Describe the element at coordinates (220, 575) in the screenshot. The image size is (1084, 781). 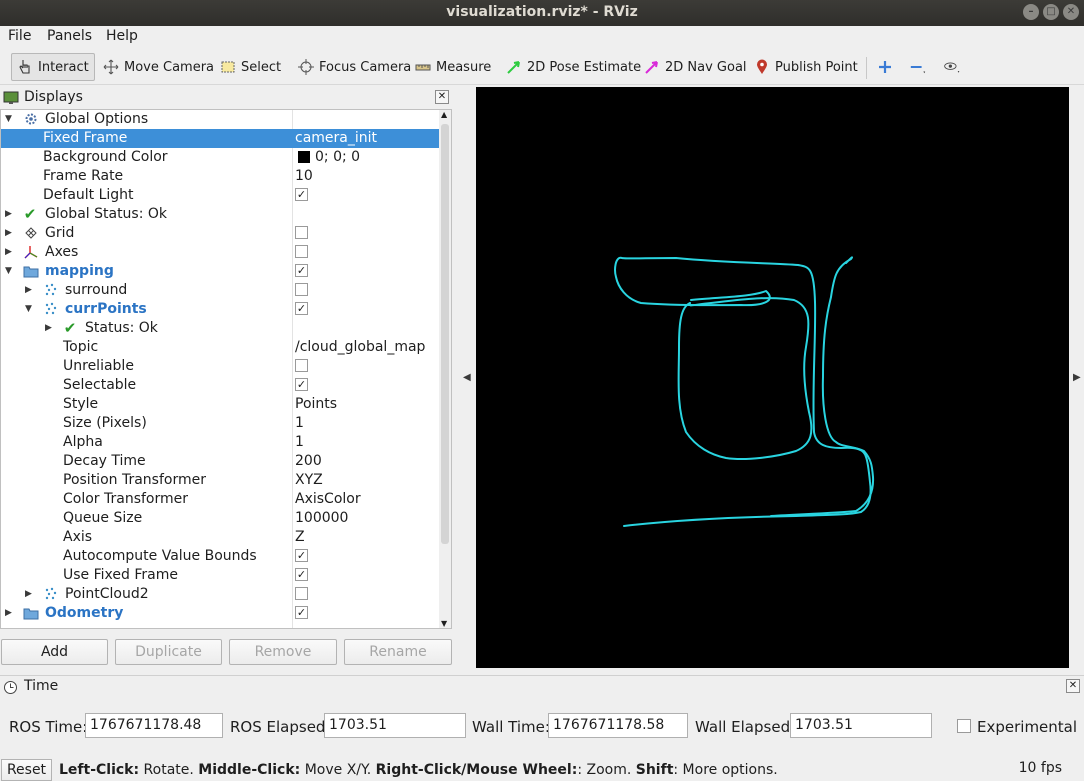
I see `tree-row-use-fixed-frame: Use Fixed Frame ✓` at that location.